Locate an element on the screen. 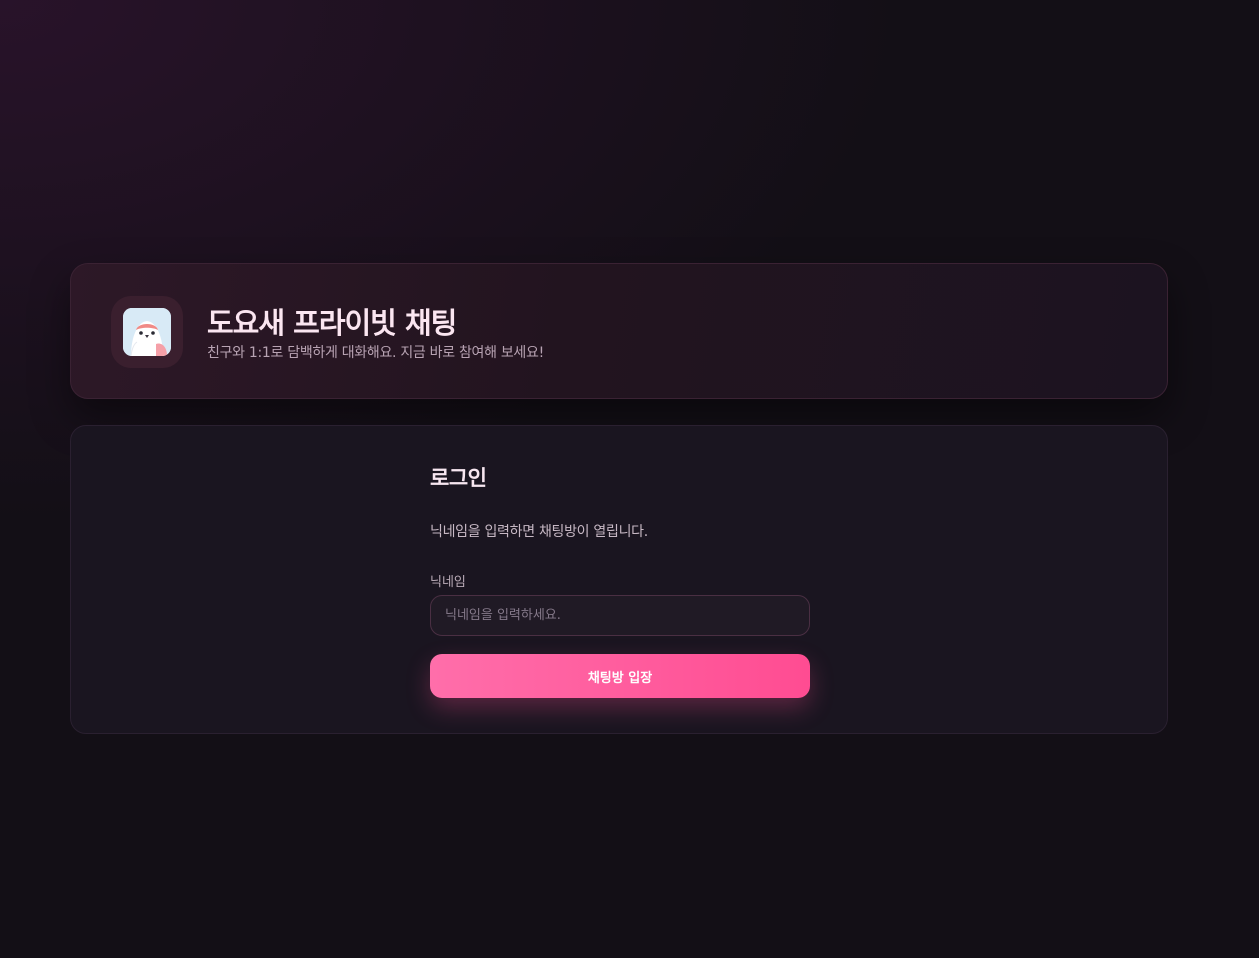 The image size is (1259, 958). login-title: 로그인 is located at coordinates (458, 478).